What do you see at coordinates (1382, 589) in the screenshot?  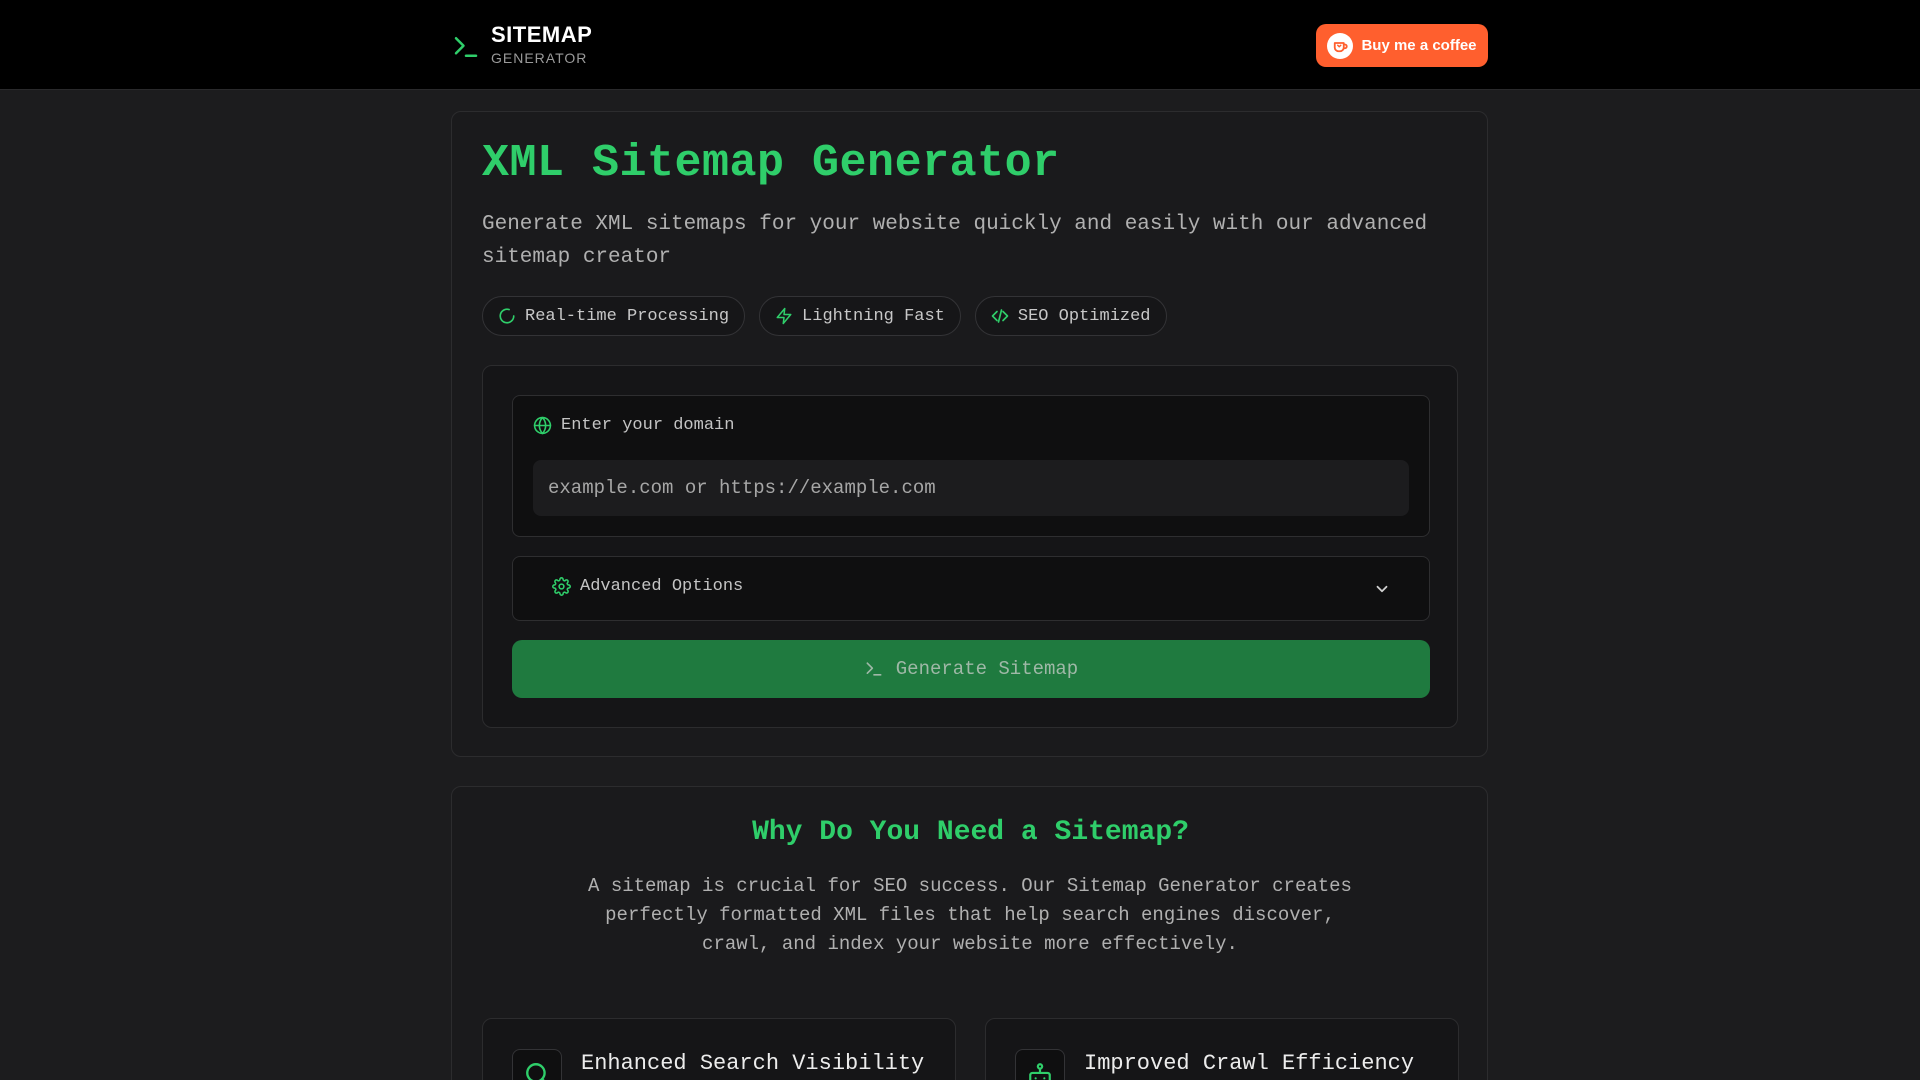 I see `chevron-down-icon` at bounding box center [1382, 589].